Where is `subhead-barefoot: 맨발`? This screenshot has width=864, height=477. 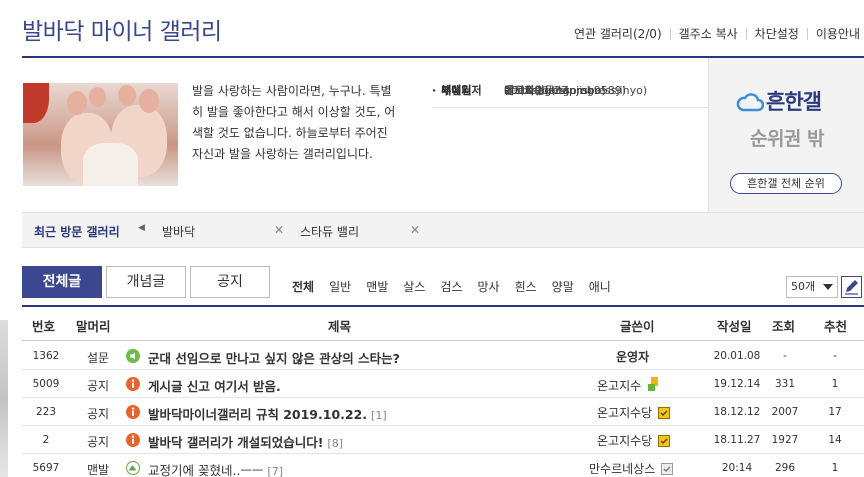
subhead-barefoot: 맨발 is located at coordinates (377, 286).